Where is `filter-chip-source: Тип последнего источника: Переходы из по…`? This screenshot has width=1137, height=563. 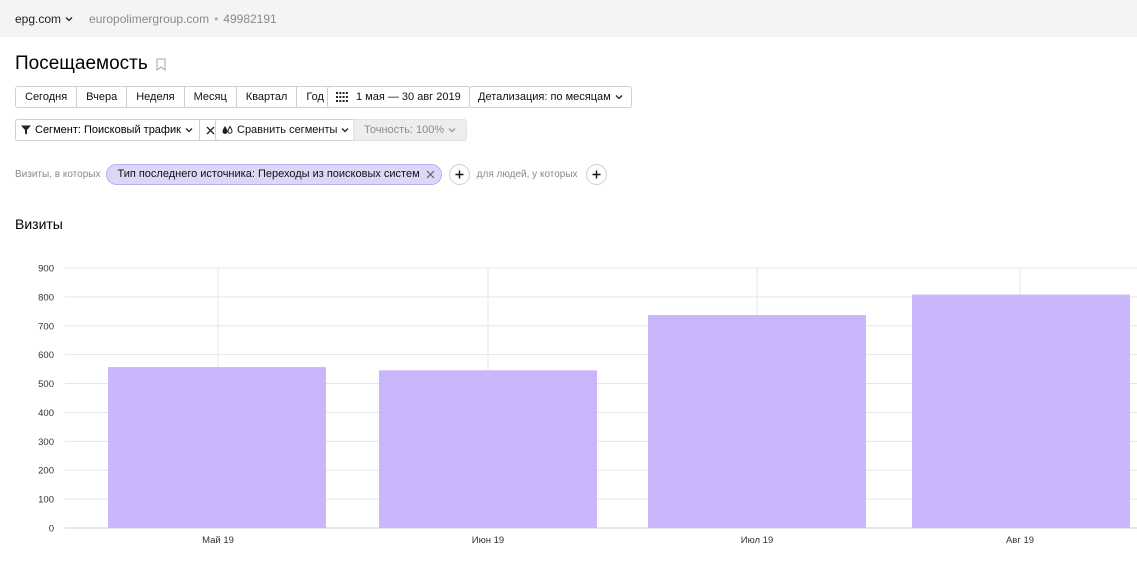 filter-chip-source: Тип последнего источника: Переходы из по… is located at coordinates (274, 174).